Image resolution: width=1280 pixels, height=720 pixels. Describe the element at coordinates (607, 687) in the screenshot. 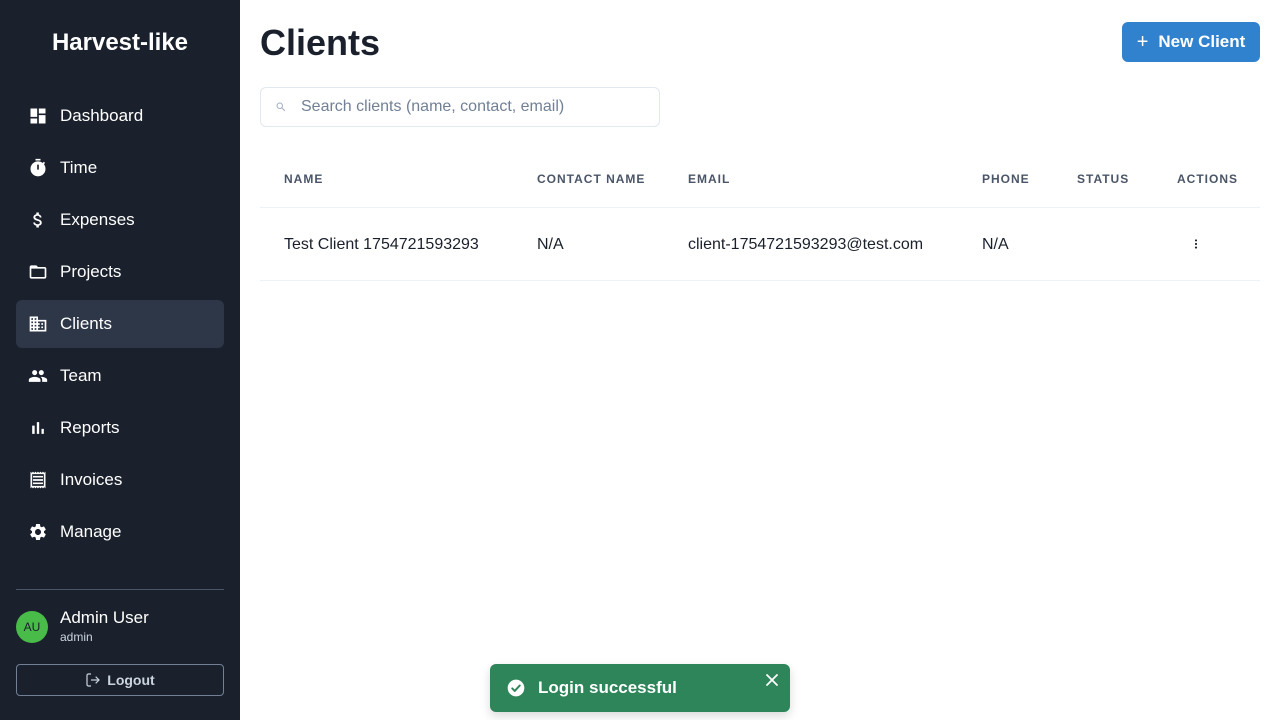

I see `toast-message: Login successful` at that location.